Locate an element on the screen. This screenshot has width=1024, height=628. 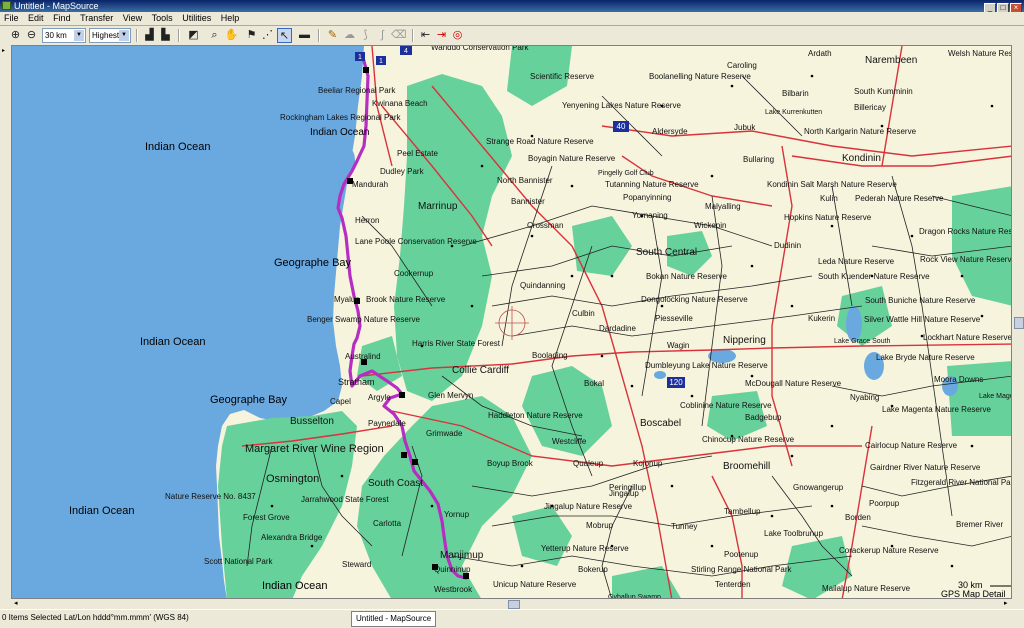
place-label: Lake Bryde Nature Reserve is located at coordinates (925, 357).